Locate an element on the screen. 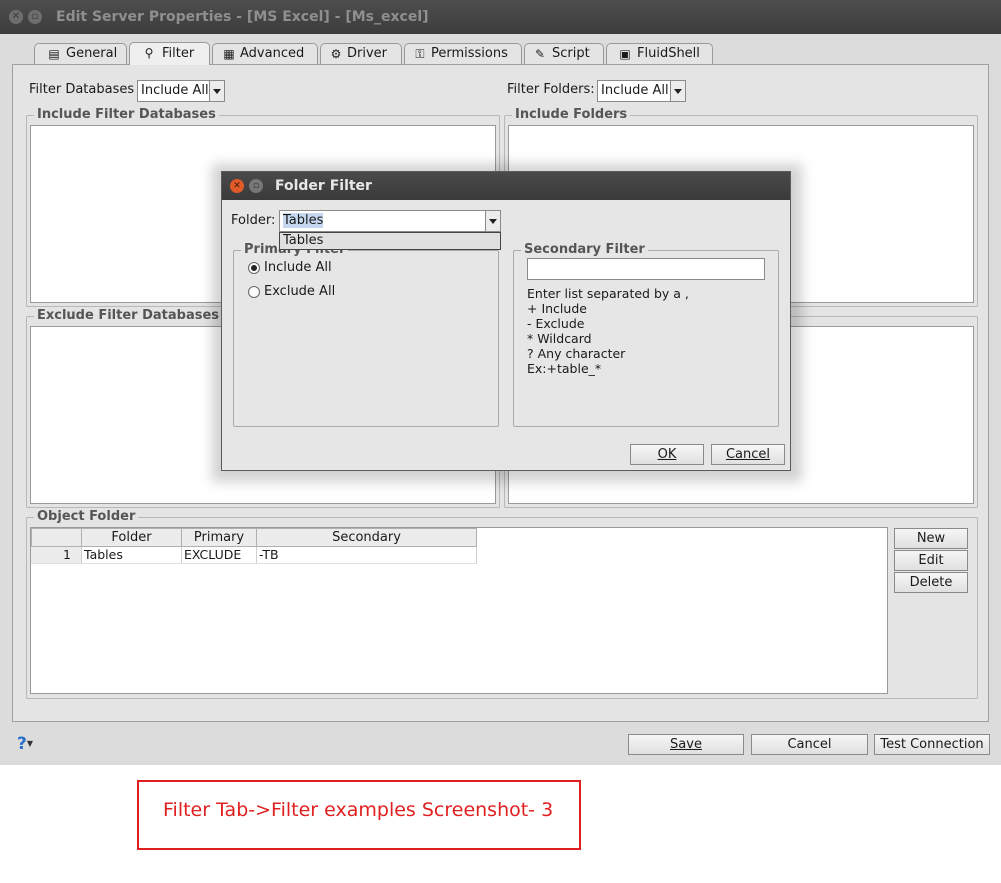 Image resolution: width=1001 pixels, height=883 pixels. tab-driver: ⚙ Driver is located at coordinates (361, 53).